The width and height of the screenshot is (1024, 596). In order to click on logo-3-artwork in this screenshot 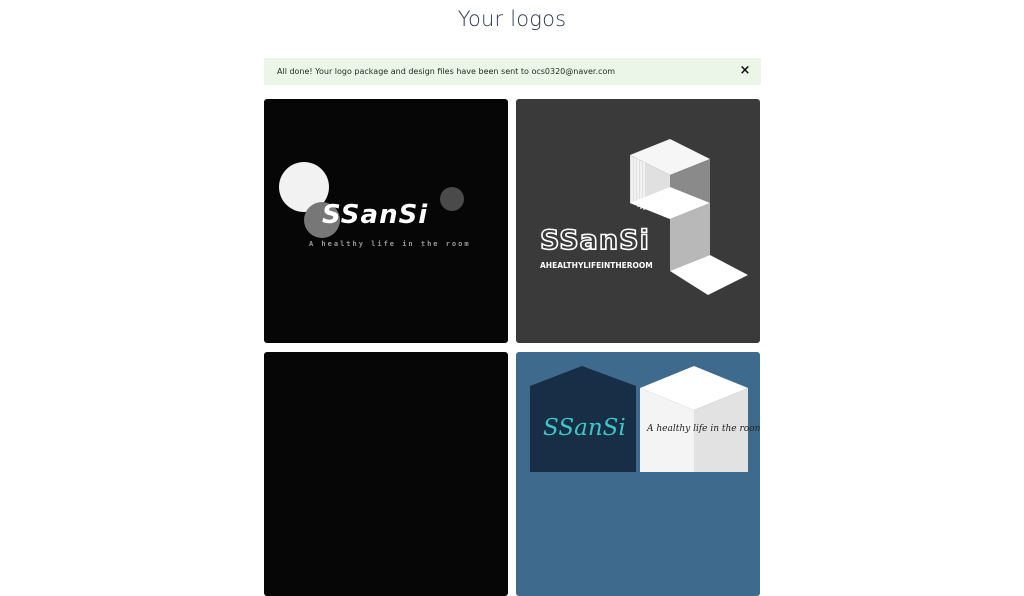, I will do `click(386, 474)`.